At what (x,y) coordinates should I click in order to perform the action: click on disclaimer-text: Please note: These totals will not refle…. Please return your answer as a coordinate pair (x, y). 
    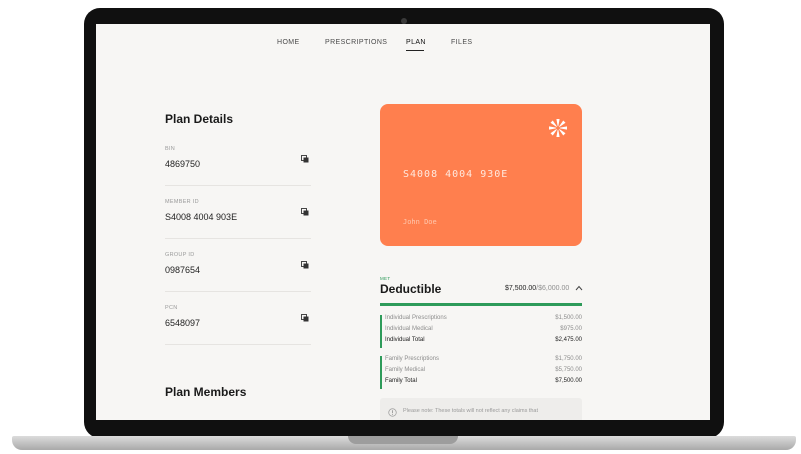
    Looking at the image, I should click on (471, 411).